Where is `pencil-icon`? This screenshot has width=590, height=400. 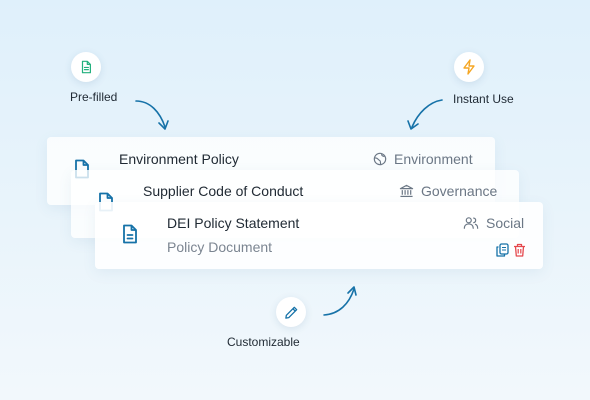 pencil-icon is located at coordinates (290, 312).